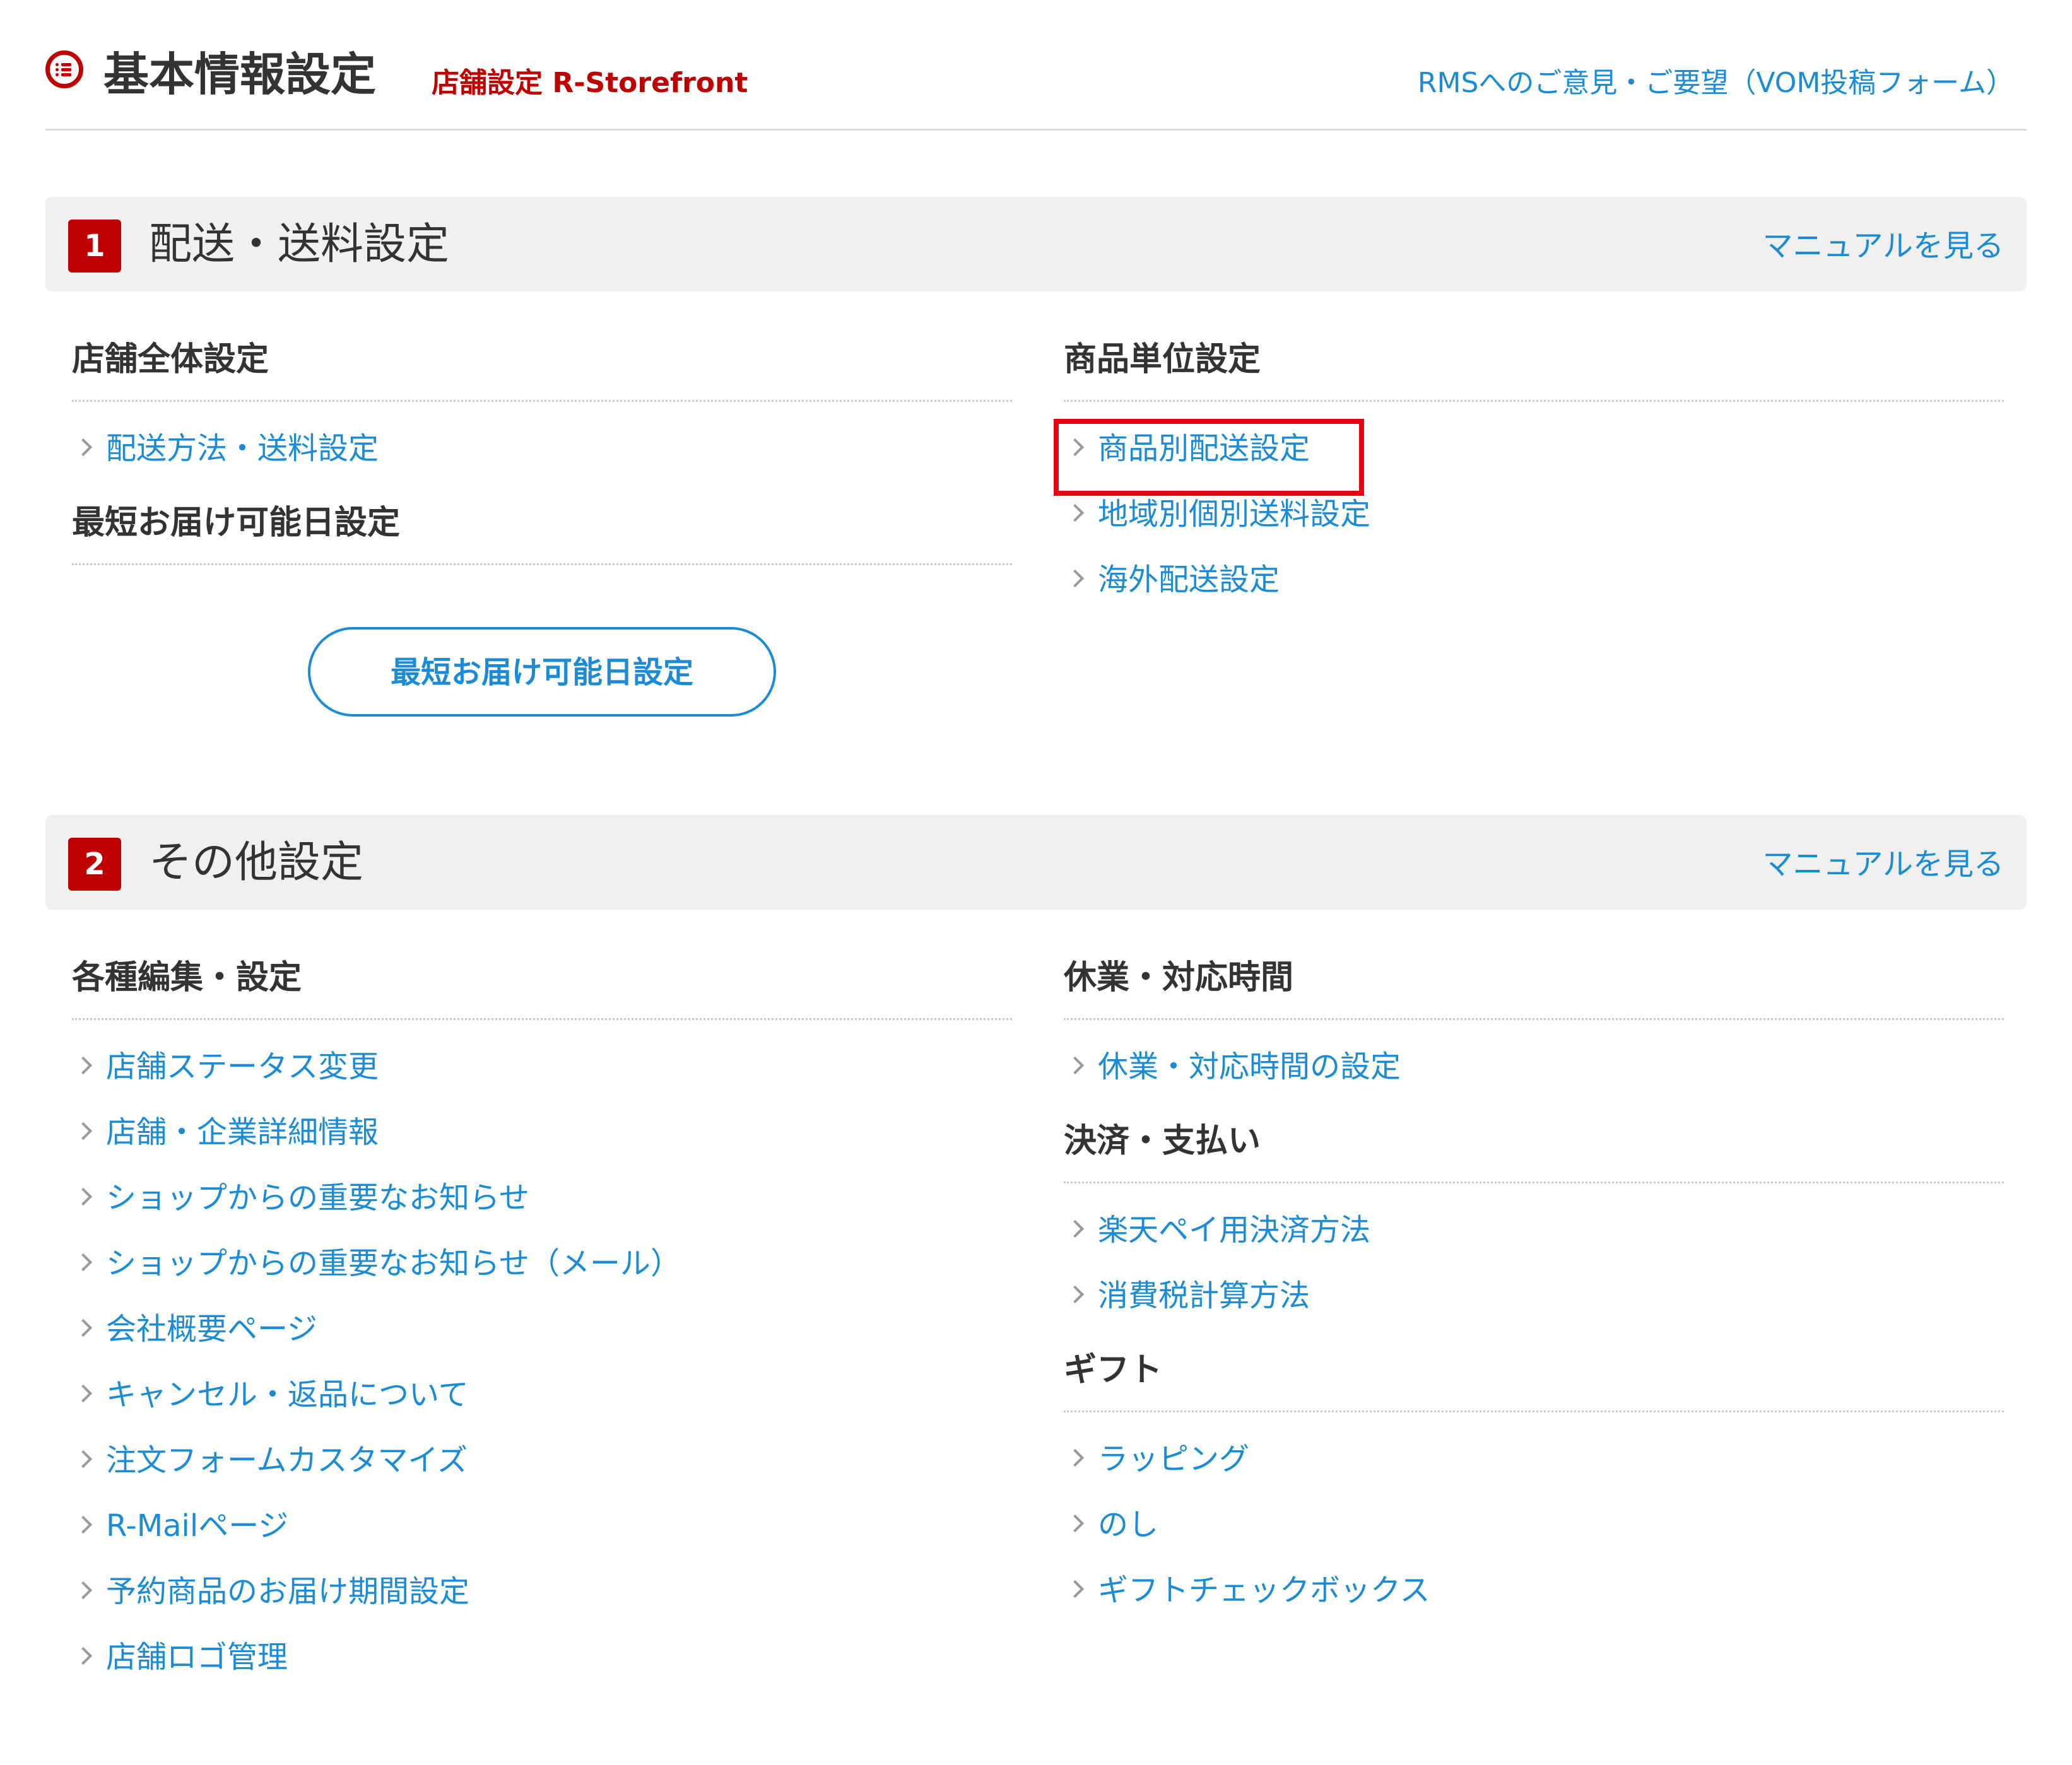 The height and width of the screenshot is (1765, 2072). Describe the element at coordinates (542, 672) in the screenshot. I see `earliest-delivery-button: 最短お届け可能日設定` at that location.